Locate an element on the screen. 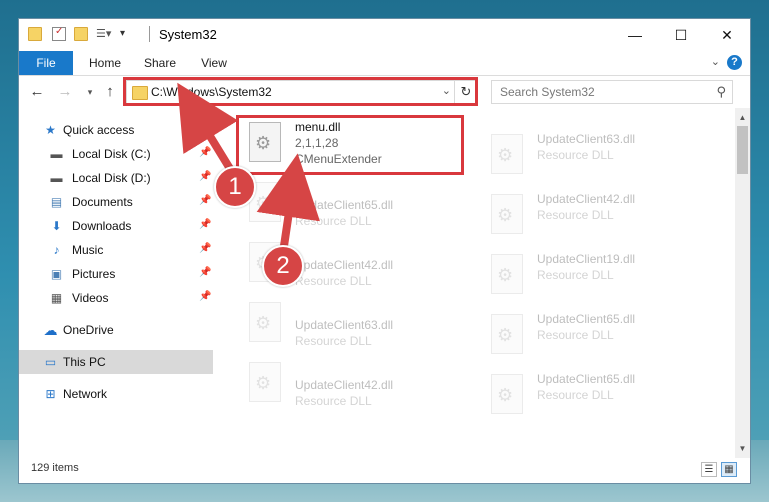 The height and width of the screenshot is (502, 769). sidebar-item-label: Documents is located at coordinates (102, 202).